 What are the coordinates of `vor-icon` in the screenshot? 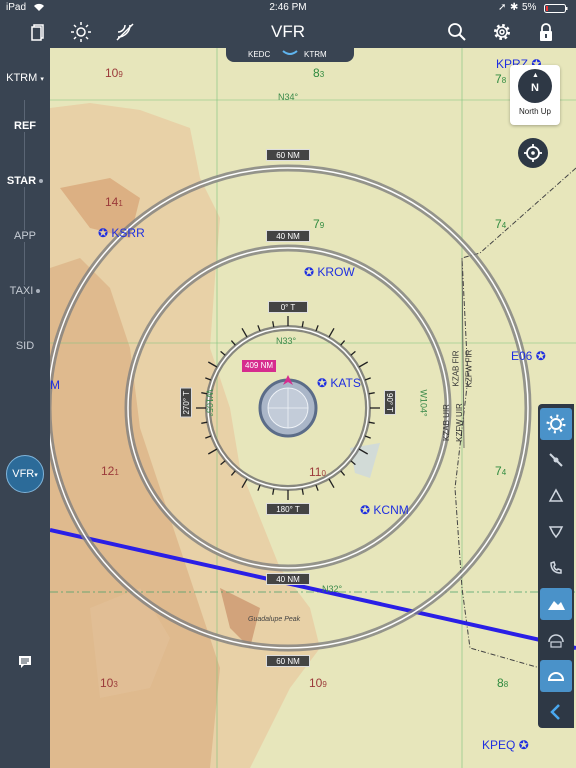 It's located at (556, 532).